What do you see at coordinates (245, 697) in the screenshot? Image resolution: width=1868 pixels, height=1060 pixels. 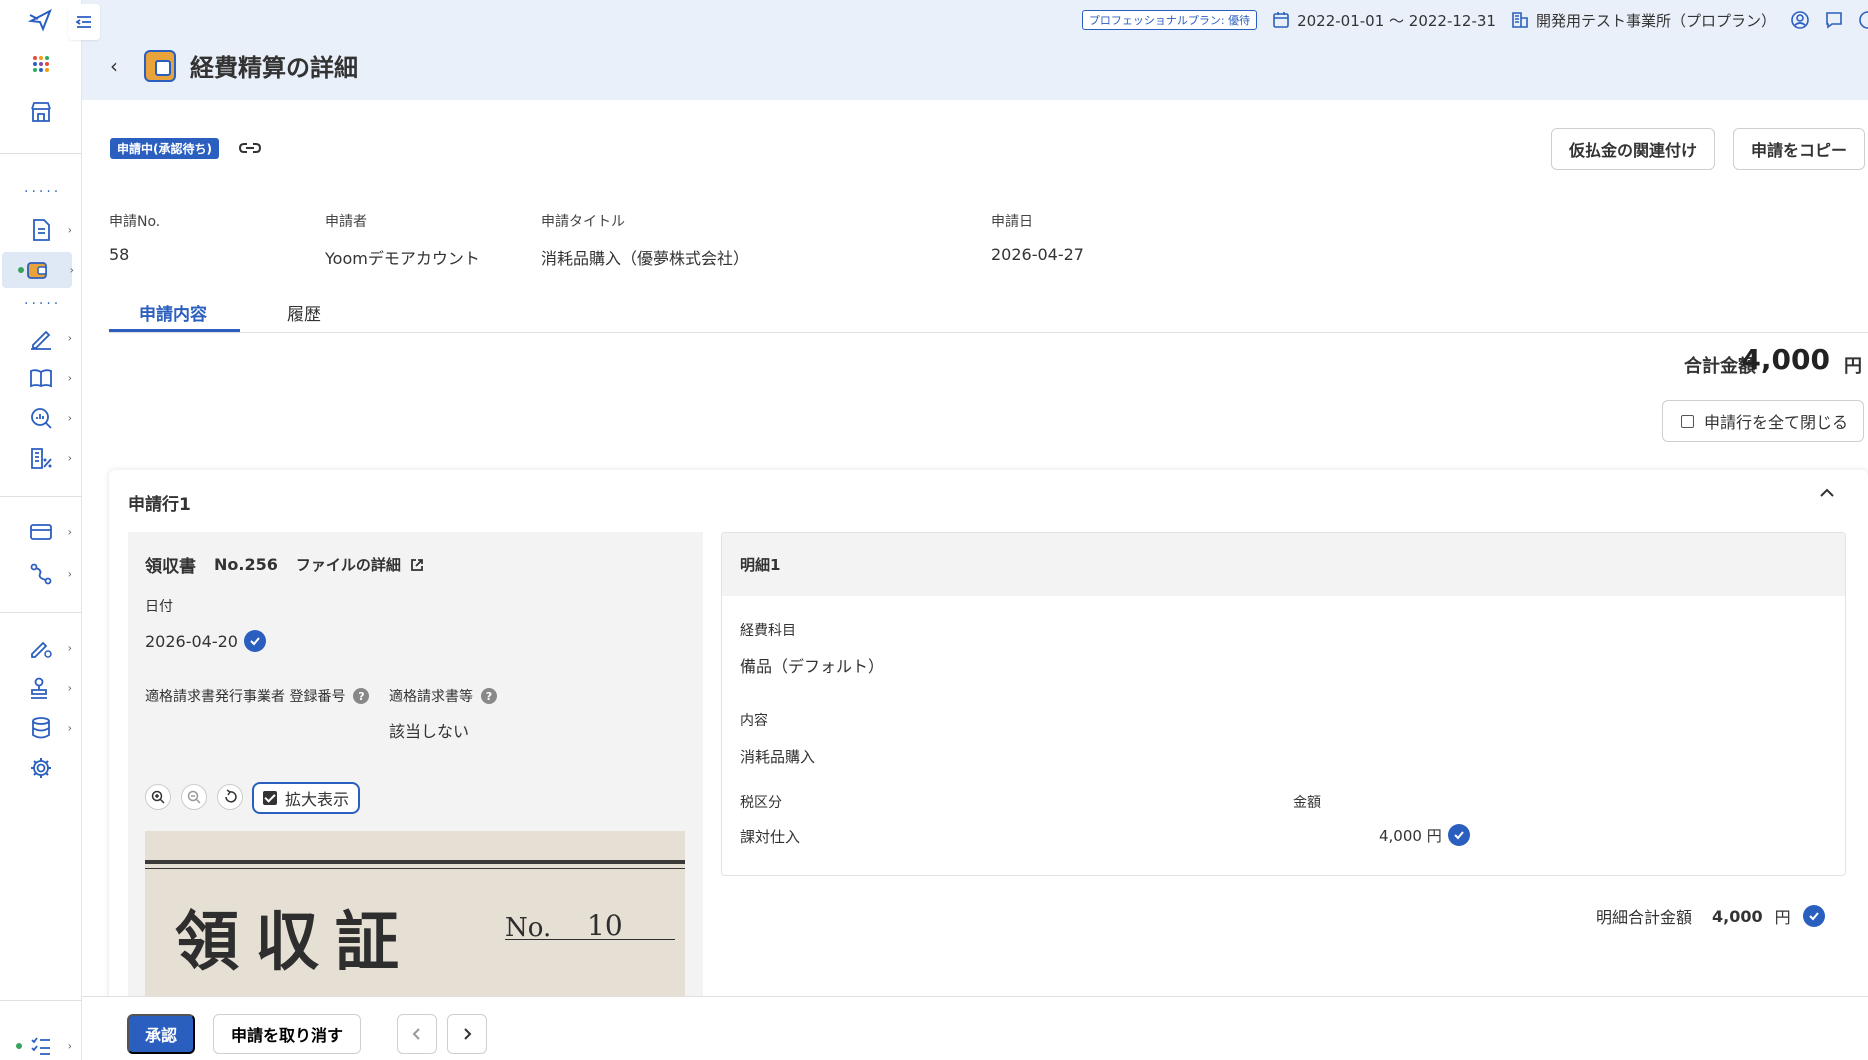 I see `registration-number-label: 適格請求書発行事業者 登録番号` at bounding box center [245, 697].